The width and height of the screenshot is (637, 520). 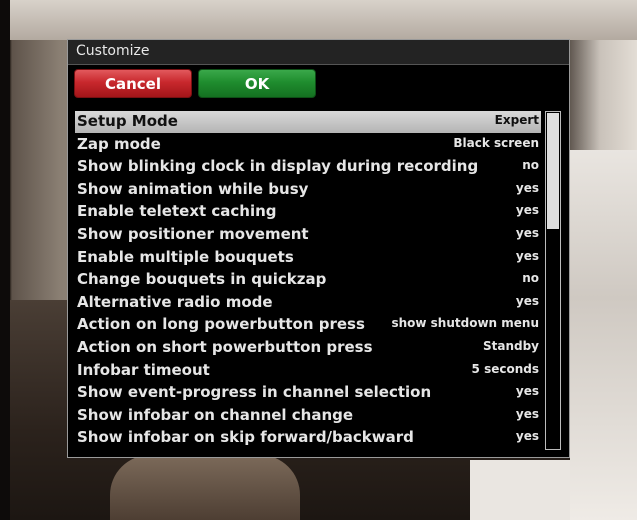 What do you see at coordinates (133, 83) in the screenshot?
I see `cancel-button: Cancel` at bounding box center [133, 83].